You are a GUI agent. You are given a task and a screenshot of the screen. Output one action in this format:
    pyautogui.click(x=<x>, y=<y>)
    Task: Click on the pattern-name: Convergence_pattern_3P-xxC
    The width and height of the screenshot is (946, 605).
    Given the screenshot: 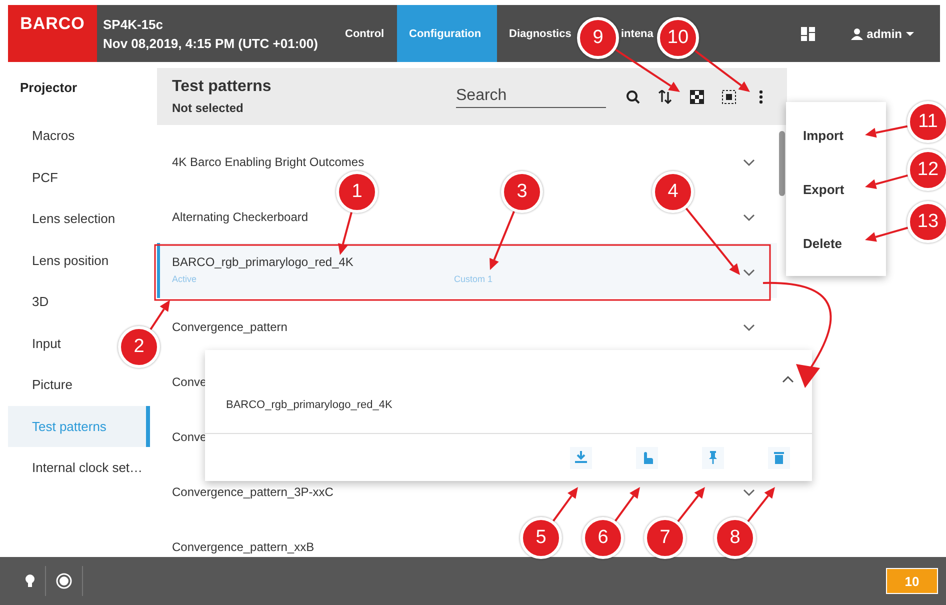 What is the action you would take?
    pyautogui.click(x=253, y=492)
    